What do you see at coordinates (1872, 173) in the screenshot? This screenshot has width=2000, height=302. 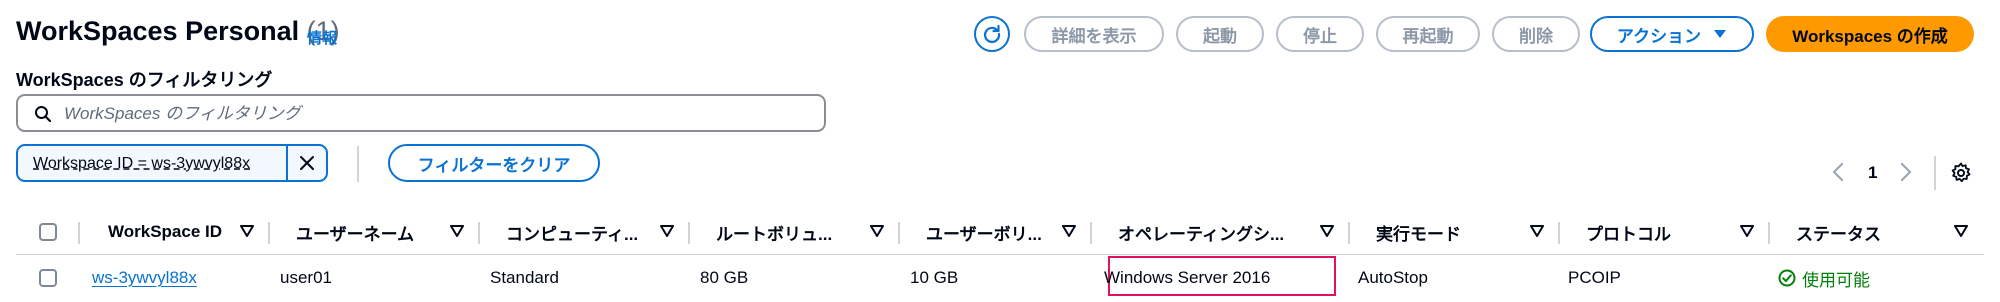 I see `current-page: 1` at bounding box center [1872, 173].